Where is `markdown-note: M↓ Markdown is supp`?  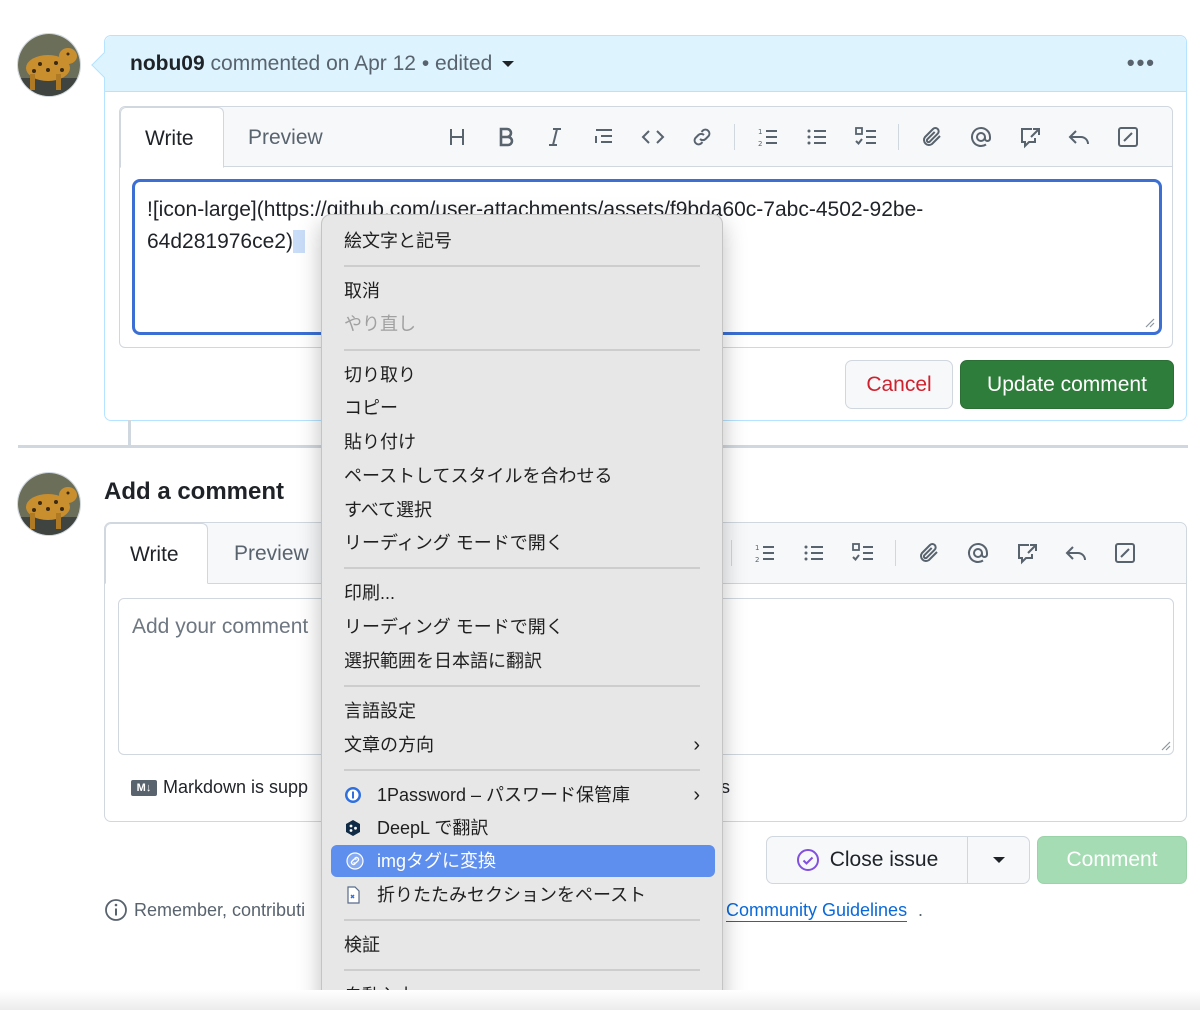 markdown-note: M↓ Markdown is supp is located at coordinates (219, 787).